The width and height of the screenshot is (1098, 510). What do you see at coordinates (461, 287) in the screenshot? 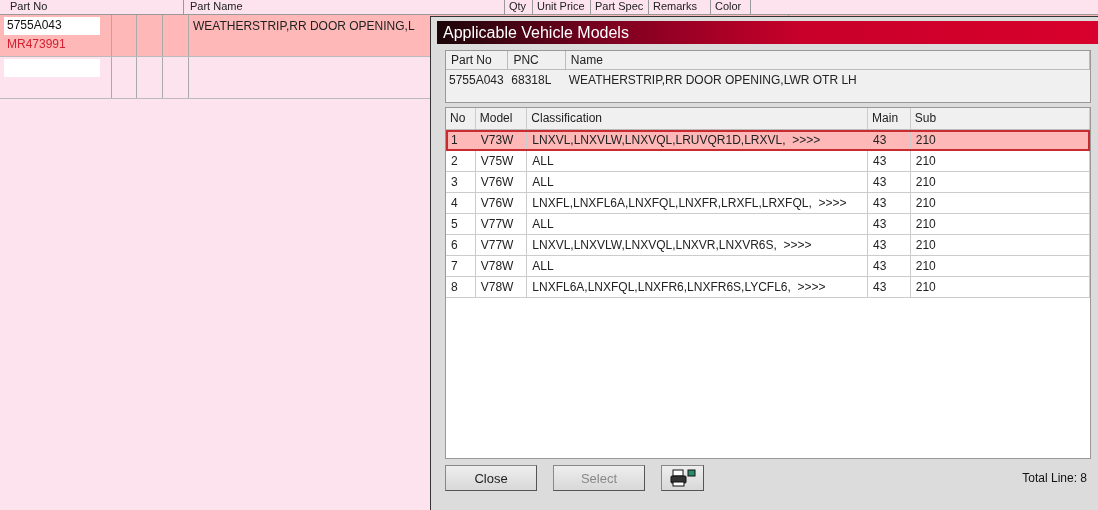
I see `table-cell: 8` at bounding box center [461, 287].